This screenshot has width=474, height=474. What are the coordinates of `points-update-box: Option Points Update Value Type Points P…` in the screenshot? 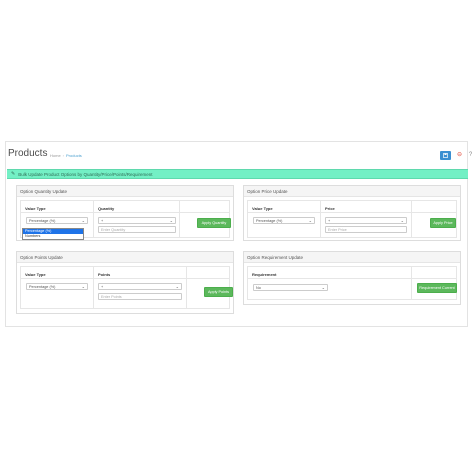 It's located at (125, 282).